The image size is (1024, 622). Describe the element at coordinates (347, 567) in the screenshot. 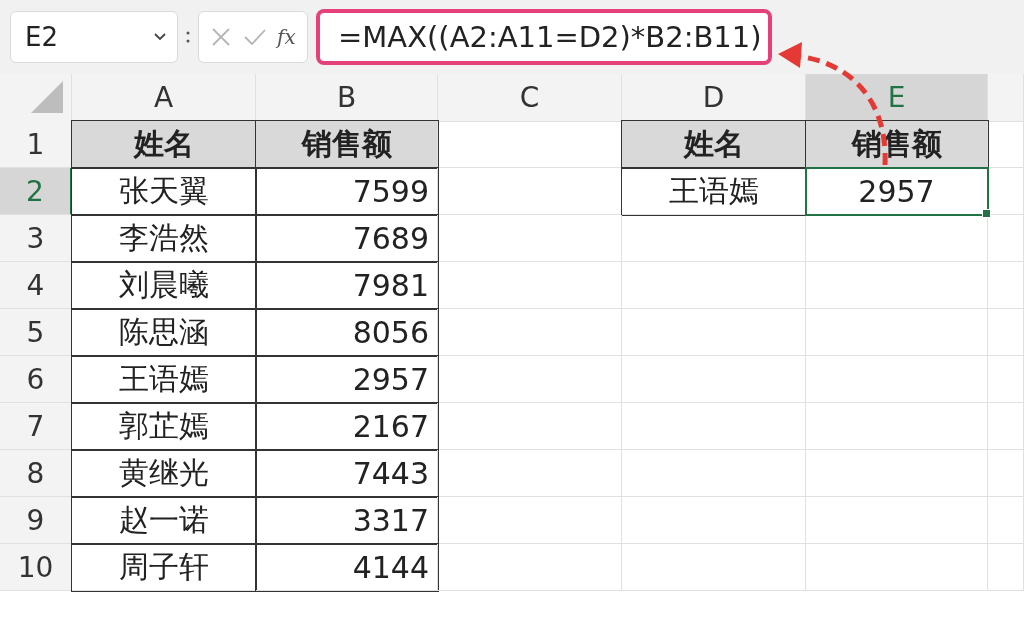

I see `table-cell: 4144` at that location.